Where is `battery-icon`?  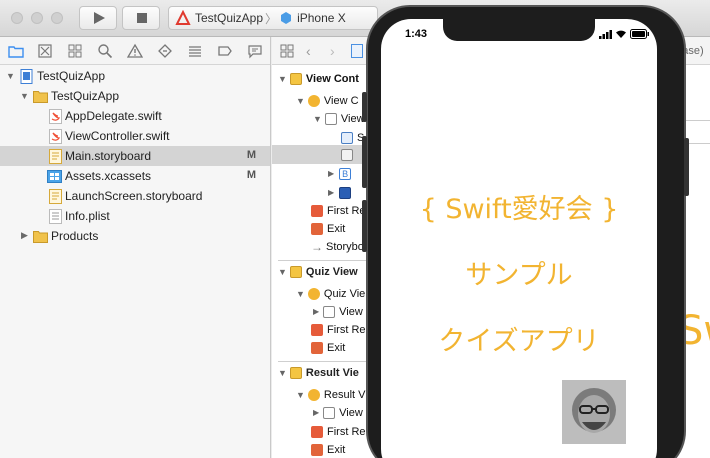
battery-icon is located at coordinates (639, 34).